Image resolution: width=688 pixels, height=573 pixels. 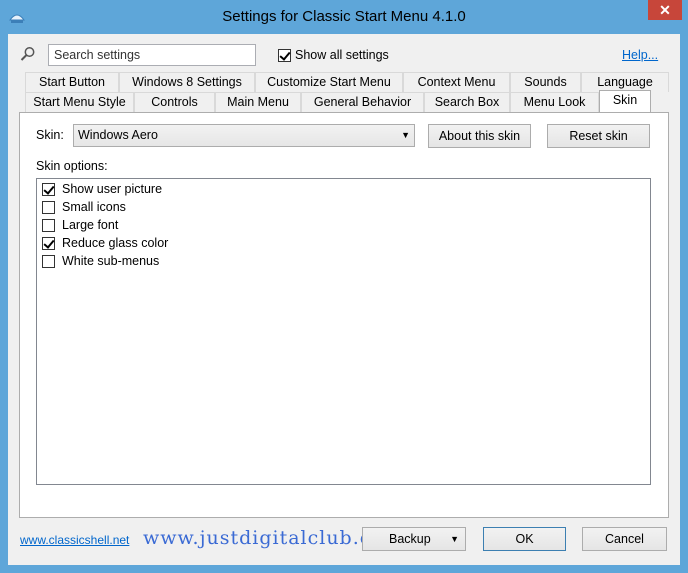 I want to click on chevron-down-icon: ▼, so click(x=405, y=135).